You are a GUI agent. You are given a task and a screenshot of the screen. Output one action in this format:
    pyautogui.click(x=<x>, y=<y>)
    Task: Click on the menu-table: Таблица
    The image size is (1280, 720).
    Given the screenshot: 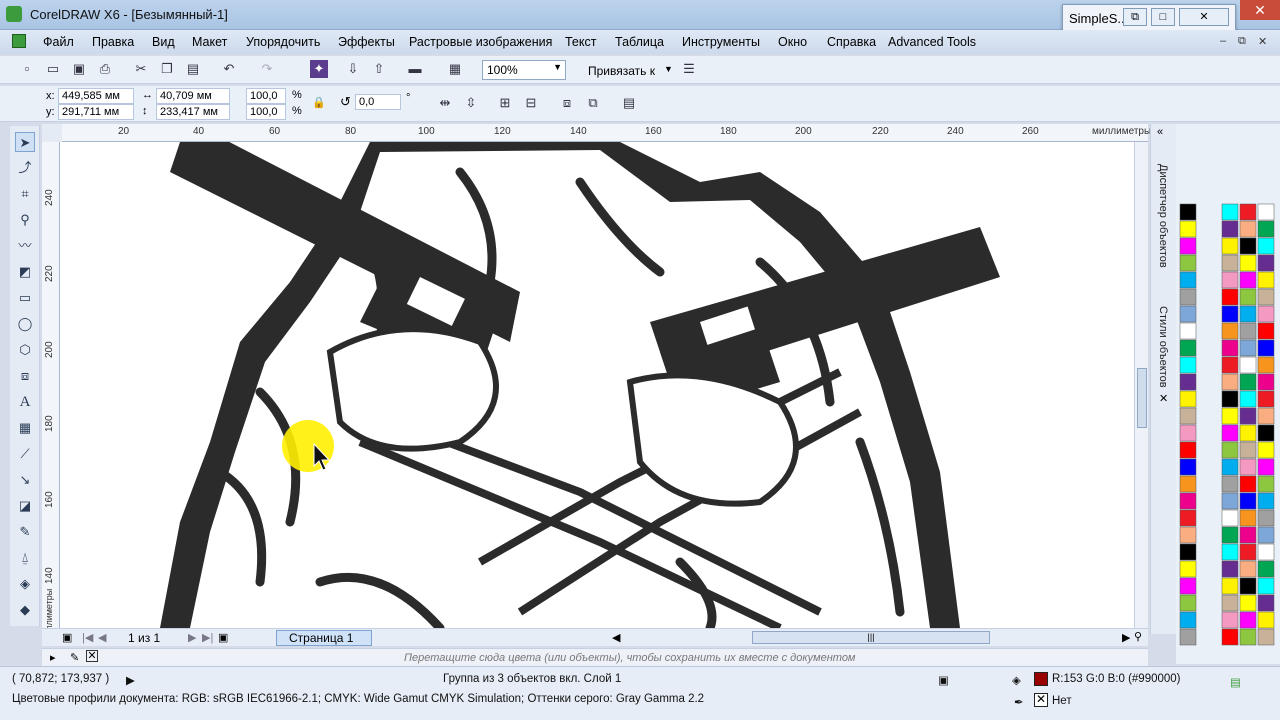 What is the action you would take?
    pyautogui.click(x=639, y=42)
    